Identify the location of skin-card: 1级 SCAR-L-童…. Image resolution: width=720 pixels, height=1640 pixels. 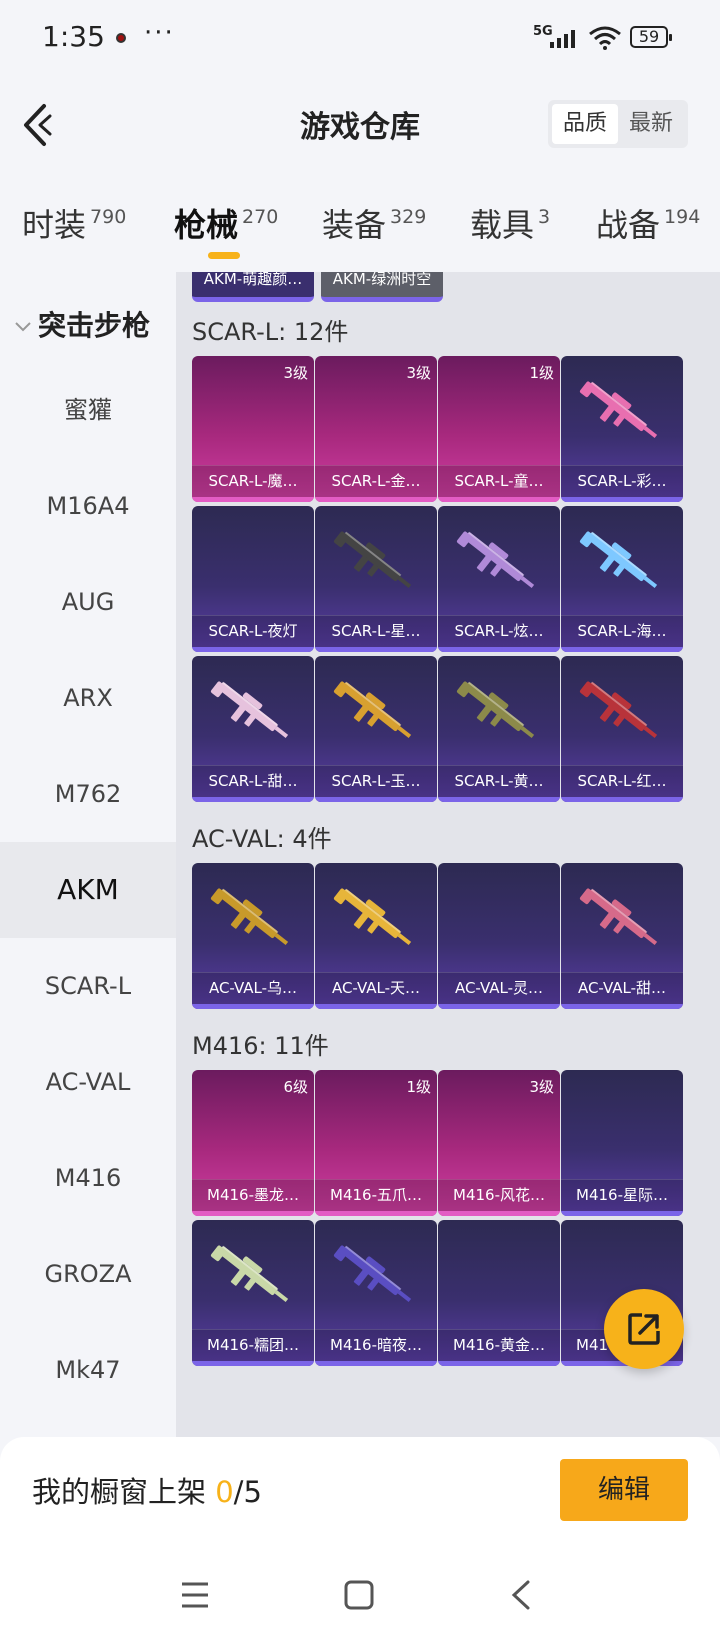
(499, 429).